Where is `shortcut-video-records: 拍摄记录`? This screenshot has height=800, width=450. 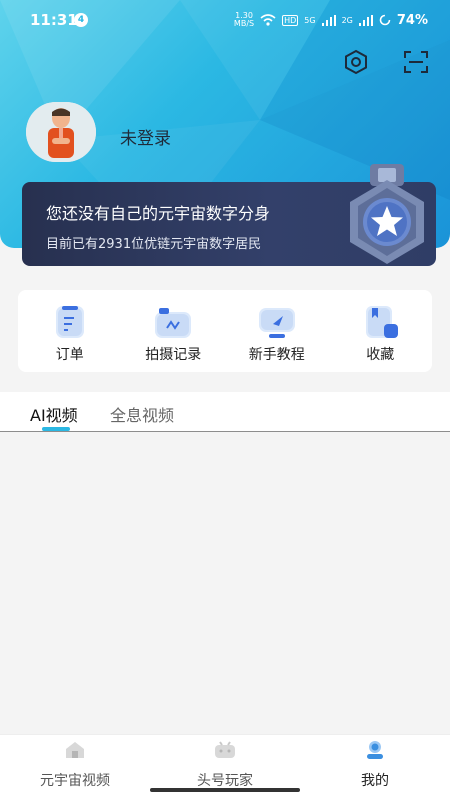
shortcut-video-records: 拍摄记录 is located at coordinates (174, 331).